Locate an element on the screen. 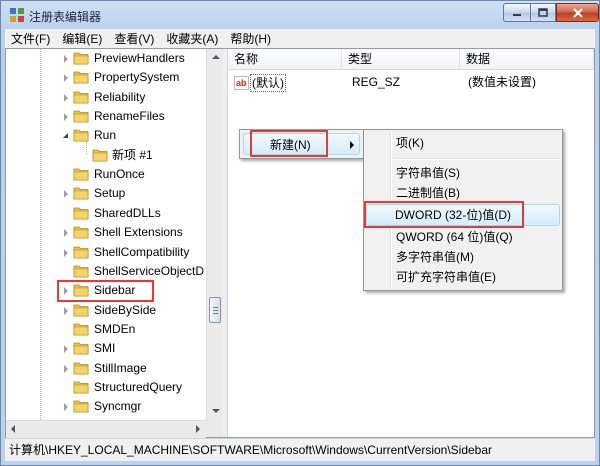 Image resolution: width=600 pixels, height=466 pixels. tree-node: StructuredQuery is located at coordinates (106, 387).